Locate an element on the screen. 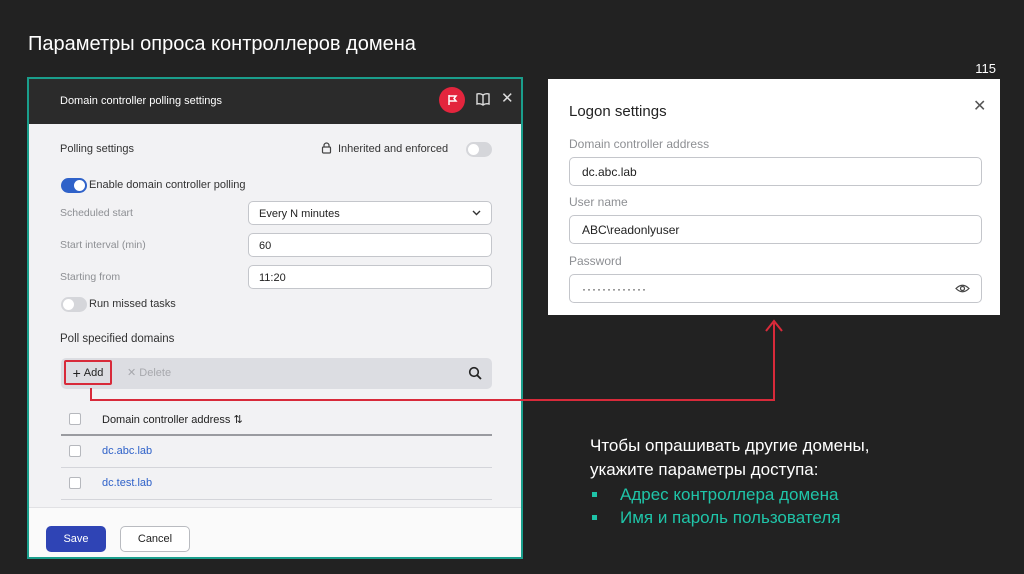 The height and width of the screenshot is (574, 1024). password-value: ············· is located at coordinates (614, 289).